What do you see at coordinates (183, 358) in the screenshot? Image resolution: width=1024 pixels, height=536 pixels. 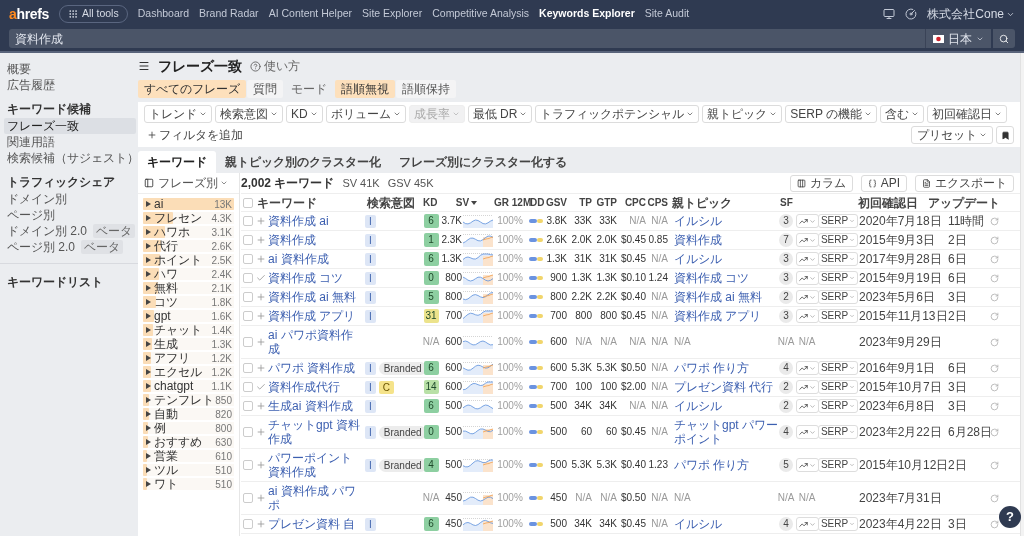 I see `phrase-label: アフリ` at bounding box center [183, 358].